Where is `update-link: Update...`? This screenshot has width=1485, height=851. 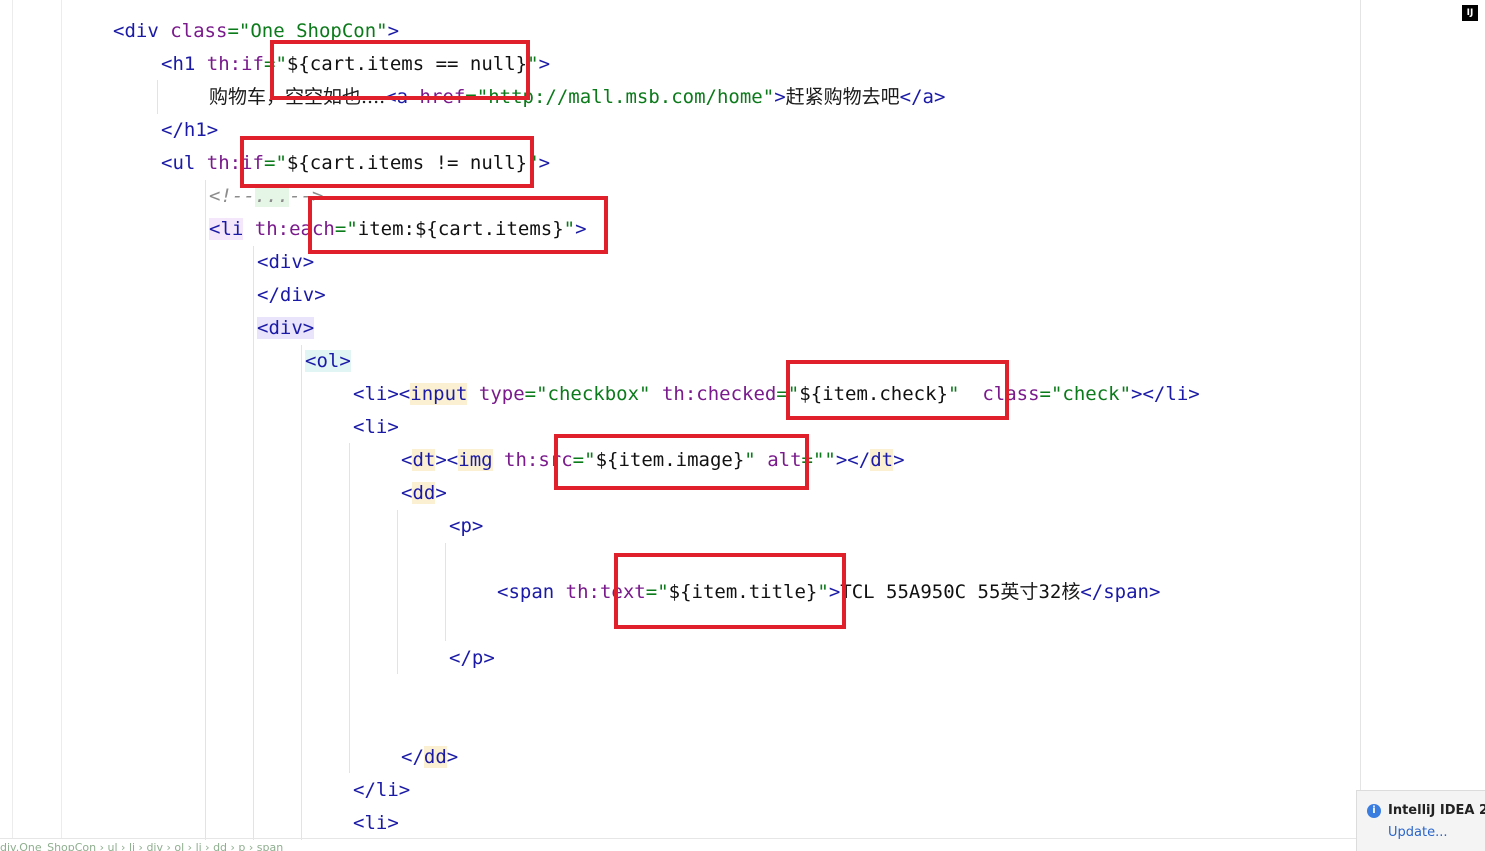 update-link: Update... is located at coordinates (1417, 832).